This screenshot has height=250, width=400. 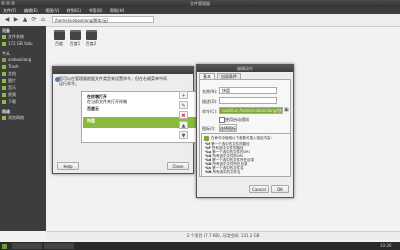 What do you see at coordinates (183, 115) in the screenshot?
I see `delete-action-button: ✖` at bounding box center [183, 115].